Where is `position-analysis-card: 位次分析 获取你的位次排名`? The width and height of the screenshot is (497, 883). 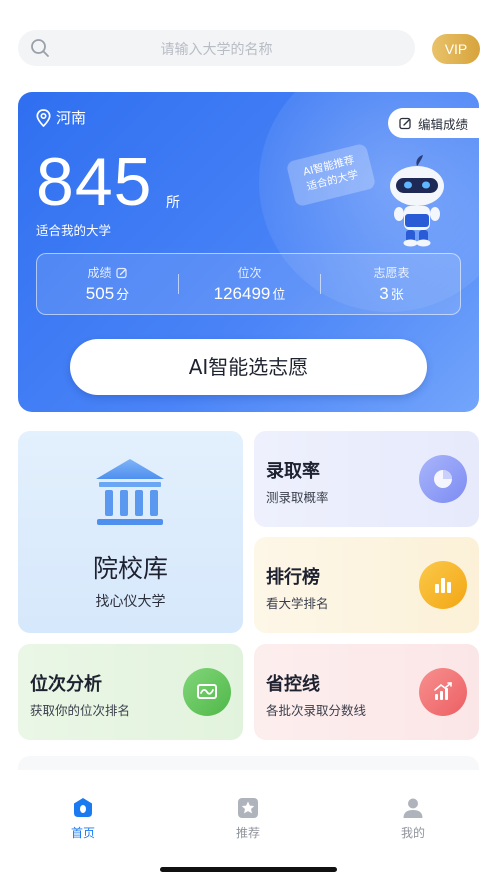 position-analysis-card: 位次分析 获取你的位次排名 is located at coordinates (130, 692).